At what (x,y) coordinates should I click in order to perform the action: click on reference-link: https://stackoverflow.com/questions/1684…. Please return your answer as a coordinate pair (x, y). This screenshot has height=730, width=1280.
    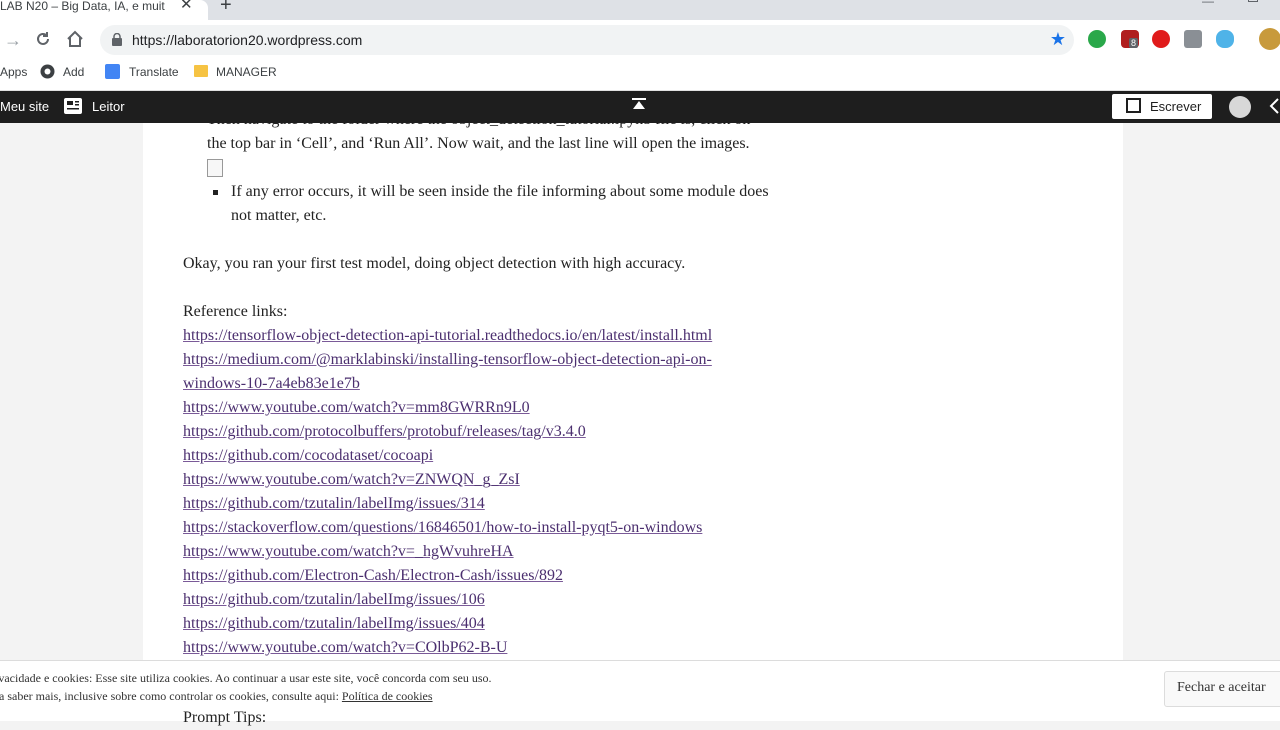
    Looking at the image, I should click on (442, 527).